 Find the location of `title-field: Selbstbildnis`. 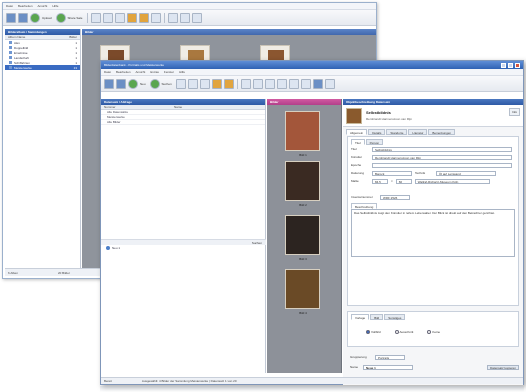

title-field: Selbstbildnis is located at coordinates (442, 149).